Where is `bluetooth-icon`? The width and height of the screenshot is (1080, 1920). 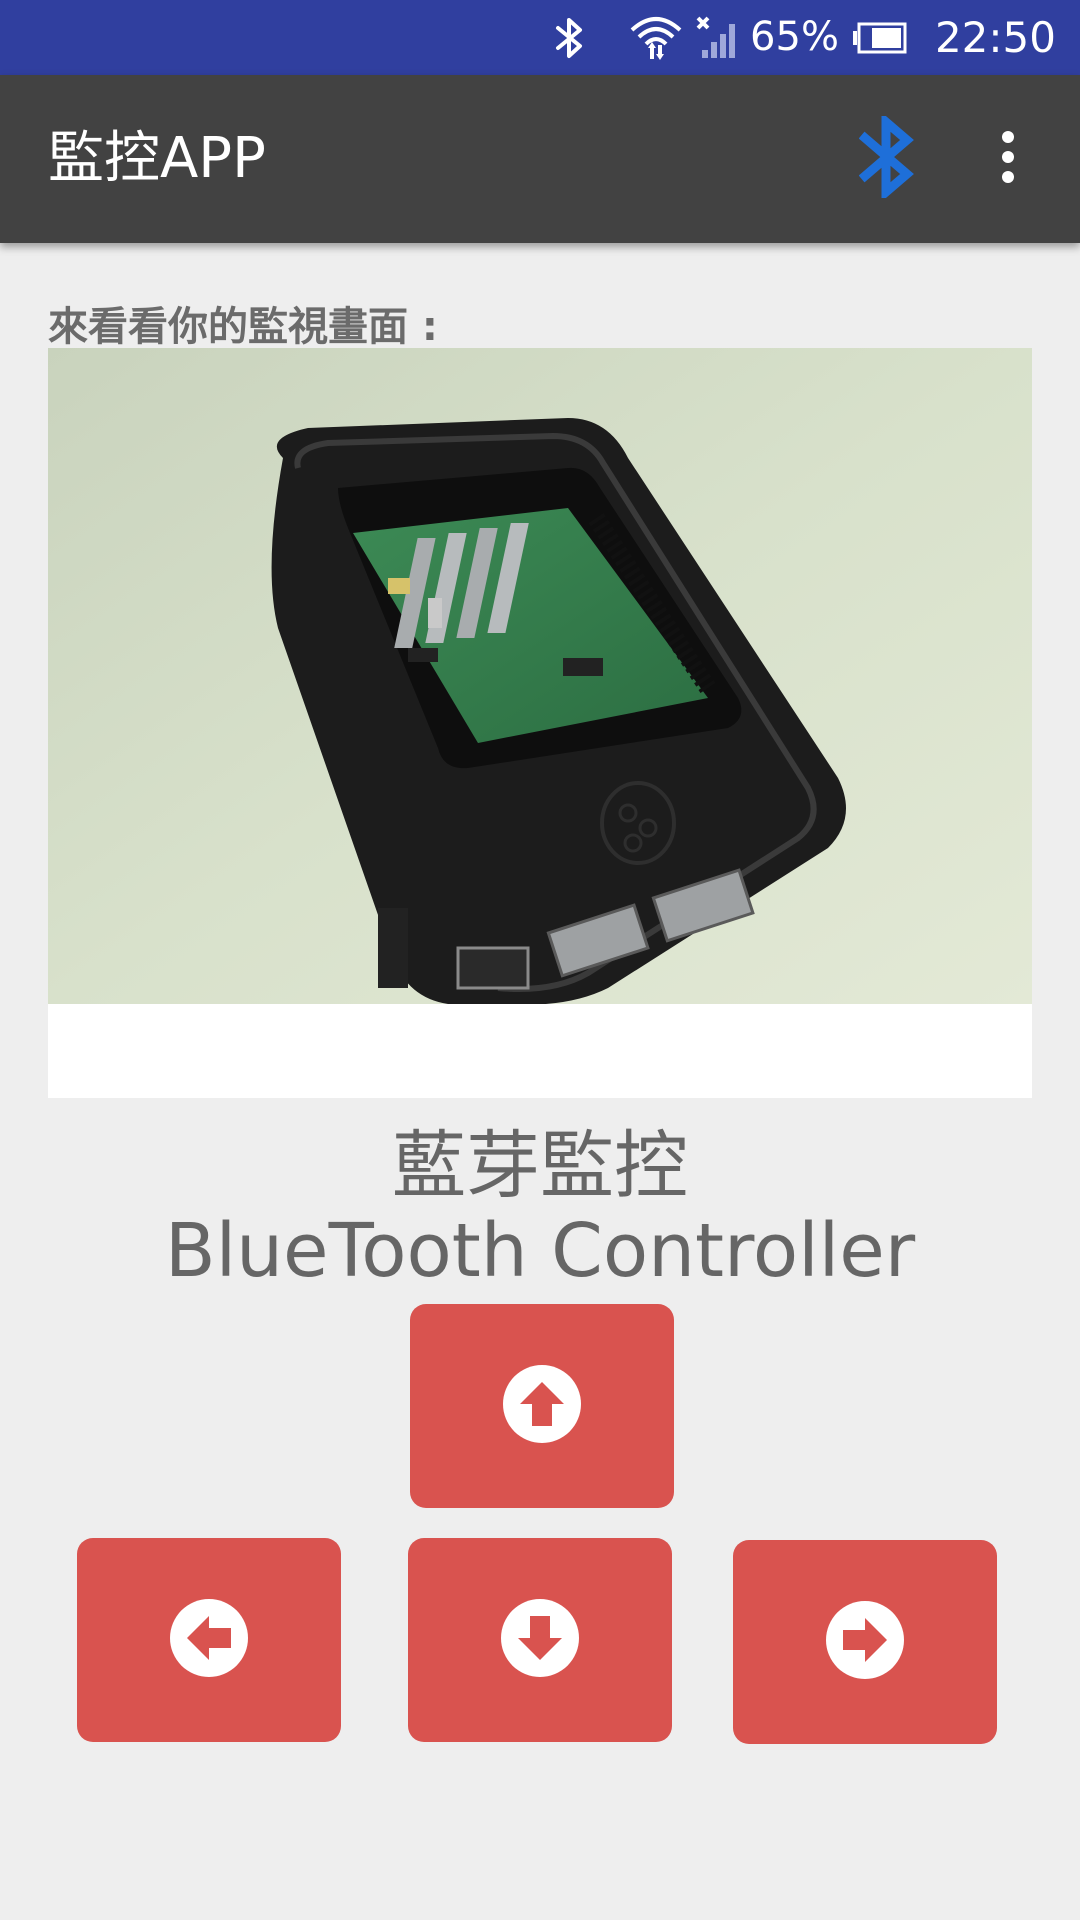
bluetooth-icon is located at coordinates (886, 157).